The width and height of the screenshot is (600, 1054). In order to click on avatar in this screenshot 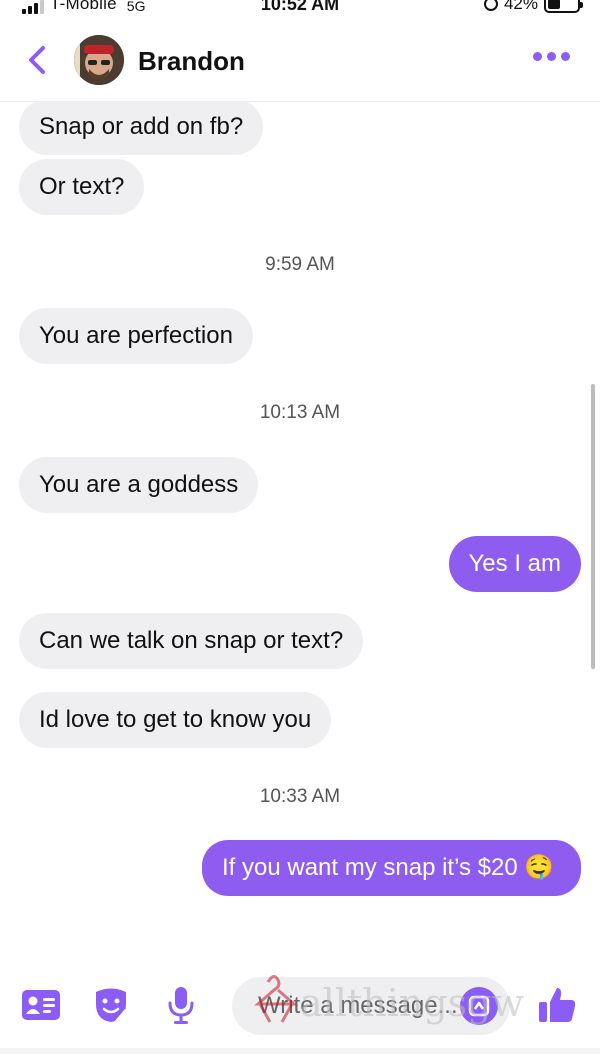, I will do `click(99, 60)`.